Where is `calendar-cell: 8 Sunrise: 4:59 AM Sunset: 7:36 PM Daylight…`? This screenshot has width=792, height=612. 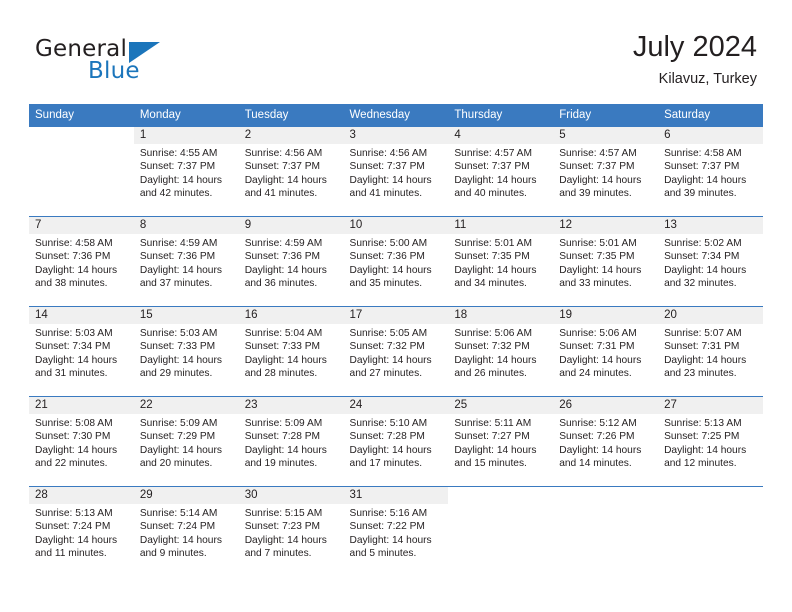
calendar-cell: 8 Sunrise: 4:59 AM Sunset: 7:36 PM Daylight… is located at coordinates (186, 261).